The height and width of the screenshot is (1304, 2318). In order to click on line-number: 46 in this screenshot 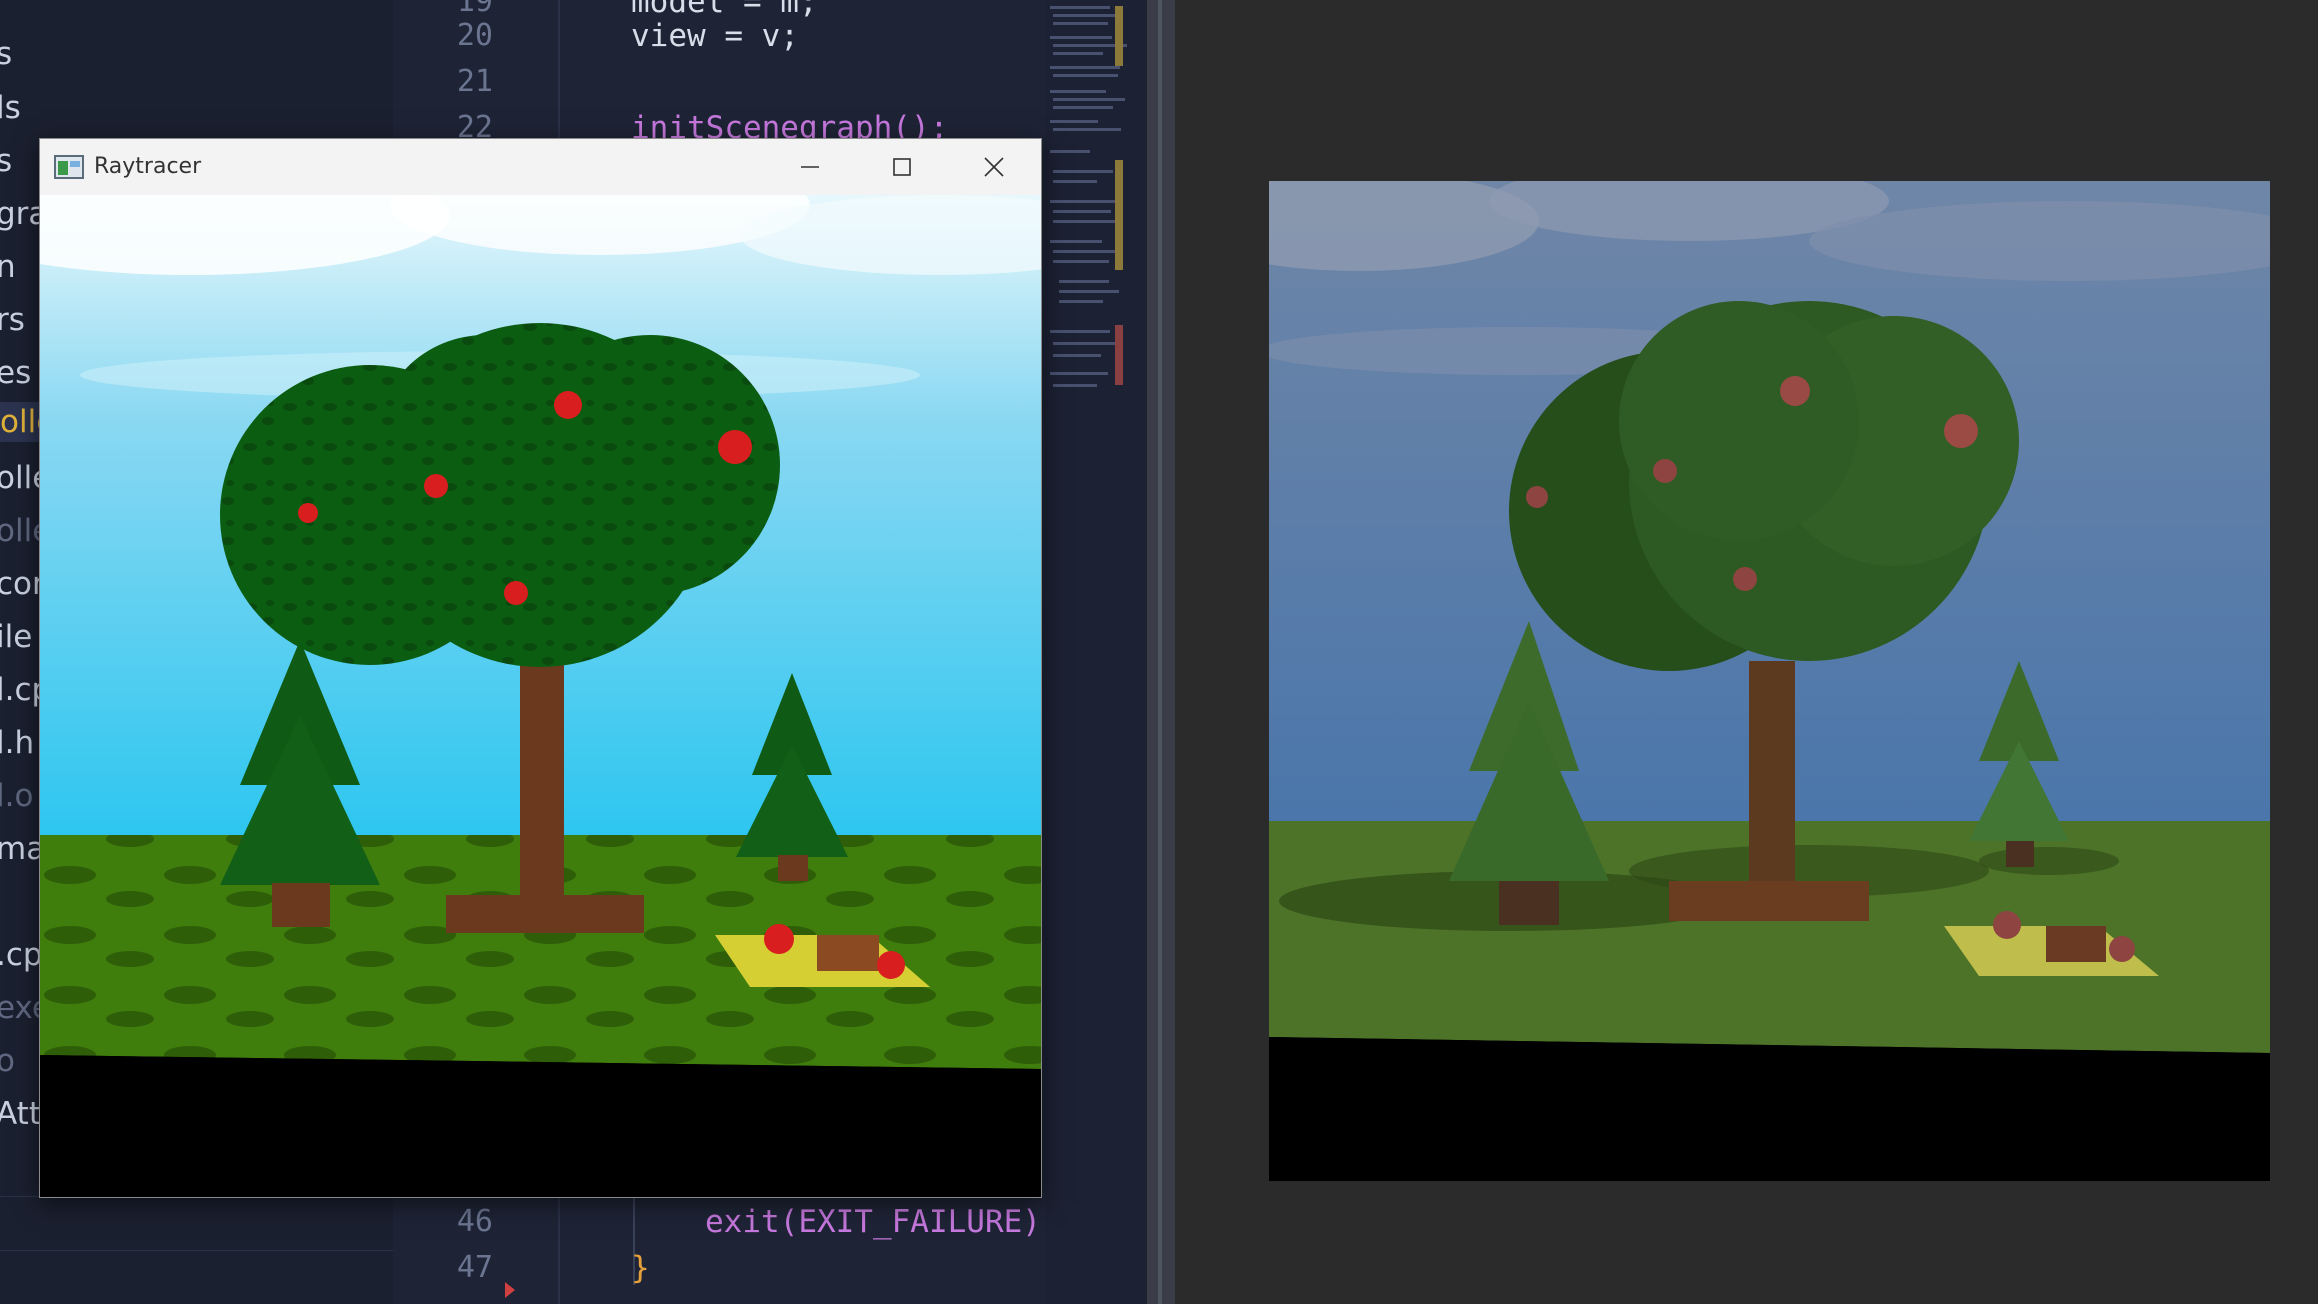, I will do `click(474, 1221)`.